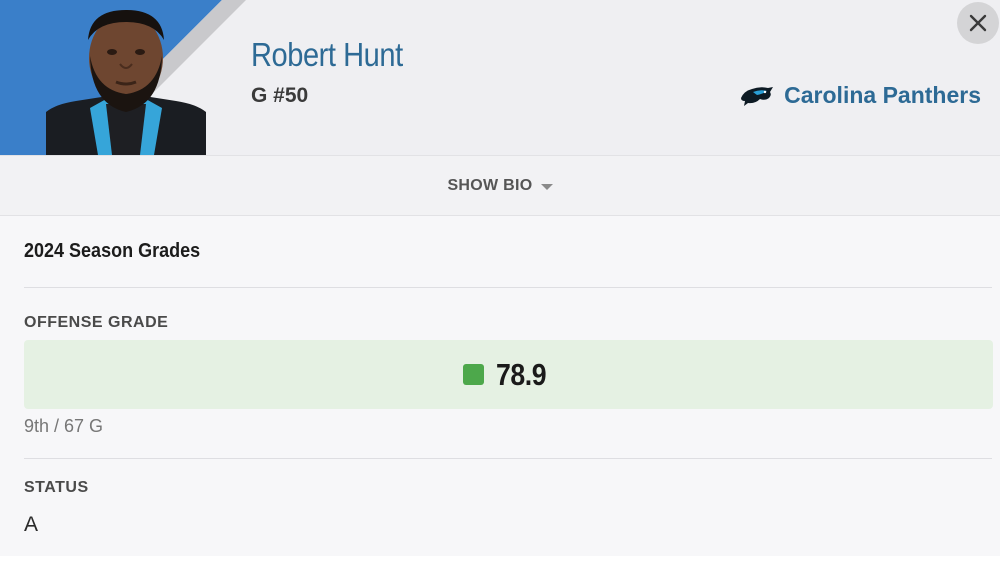 The image size is (1000, 575). What do you see at coordinates (31, 524) in the screenshot?
I see `status-value: A` at bounding box center [31, 524].